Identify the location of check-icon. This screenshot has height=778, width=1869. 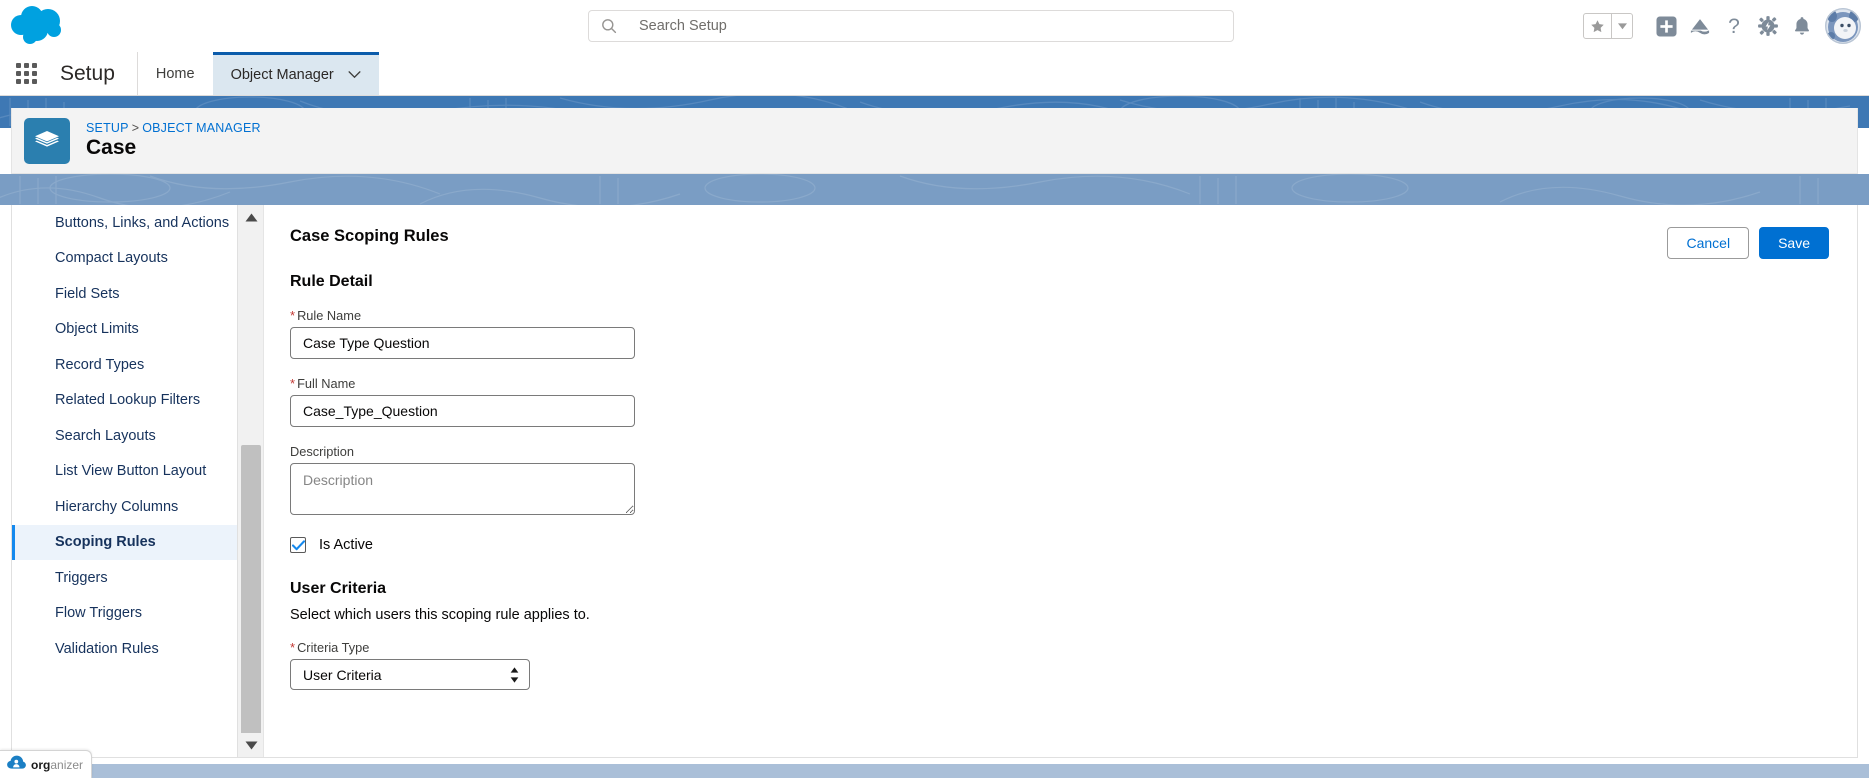
(298, 544).